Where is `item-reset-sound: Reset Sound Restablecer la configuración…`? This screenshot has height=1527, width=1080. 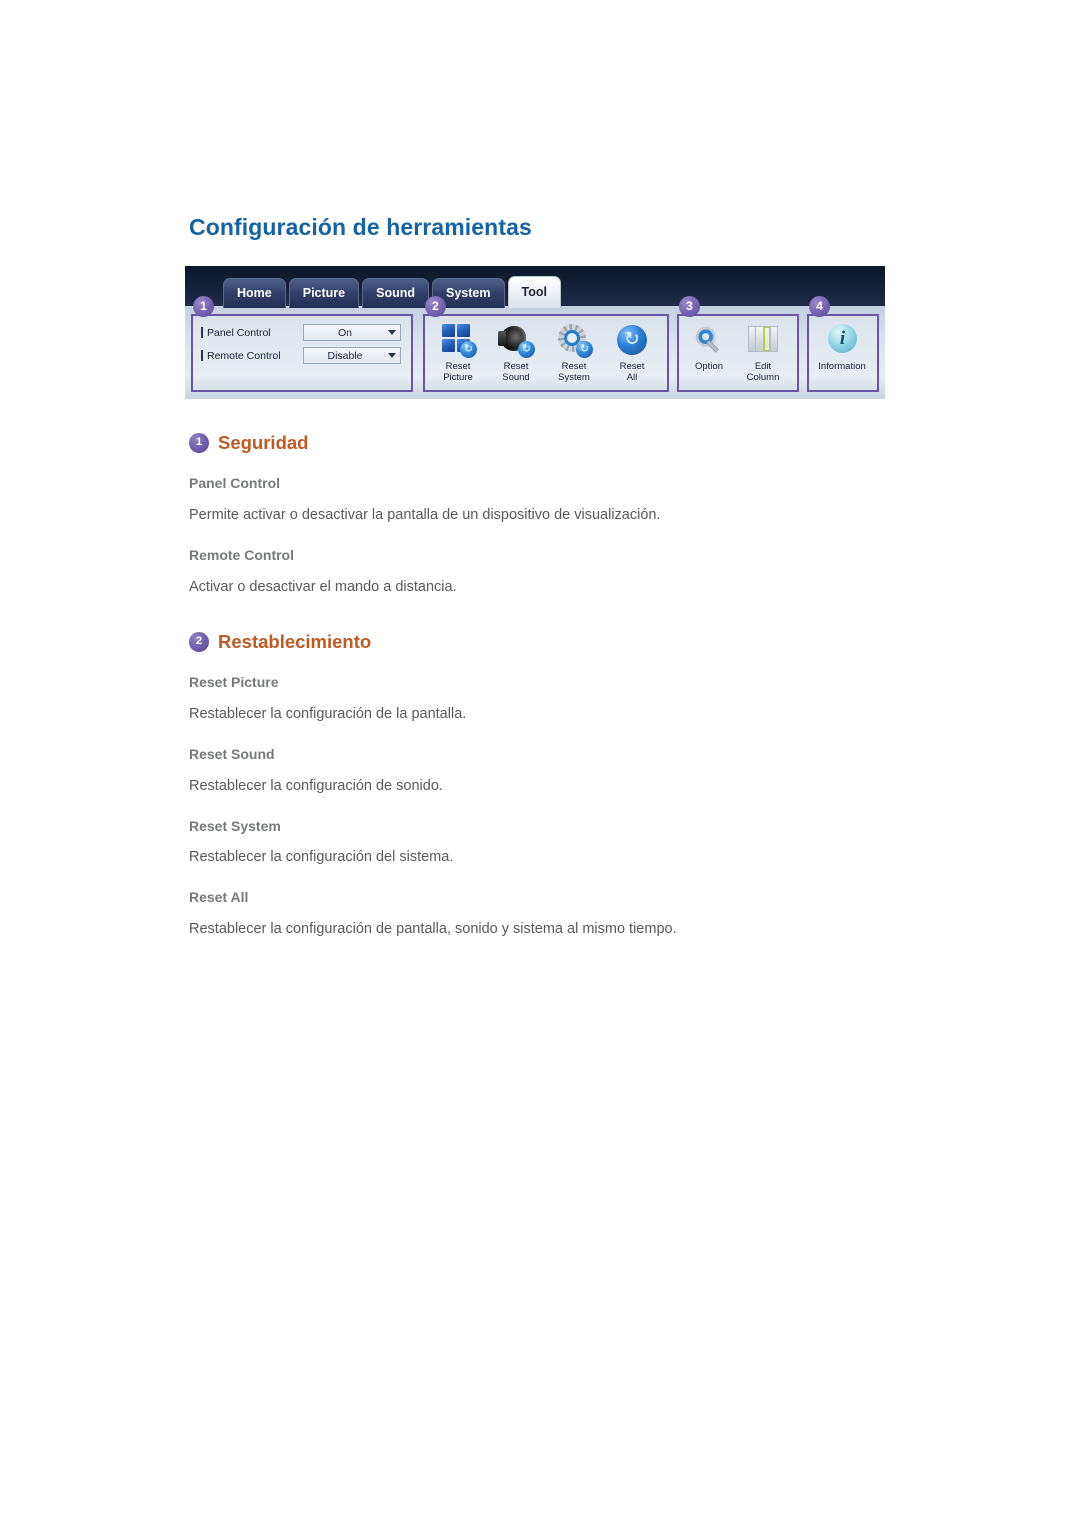
item-reset-sound: Reset Sound Restablecer la configuración… is located at coordinates (540, 771).